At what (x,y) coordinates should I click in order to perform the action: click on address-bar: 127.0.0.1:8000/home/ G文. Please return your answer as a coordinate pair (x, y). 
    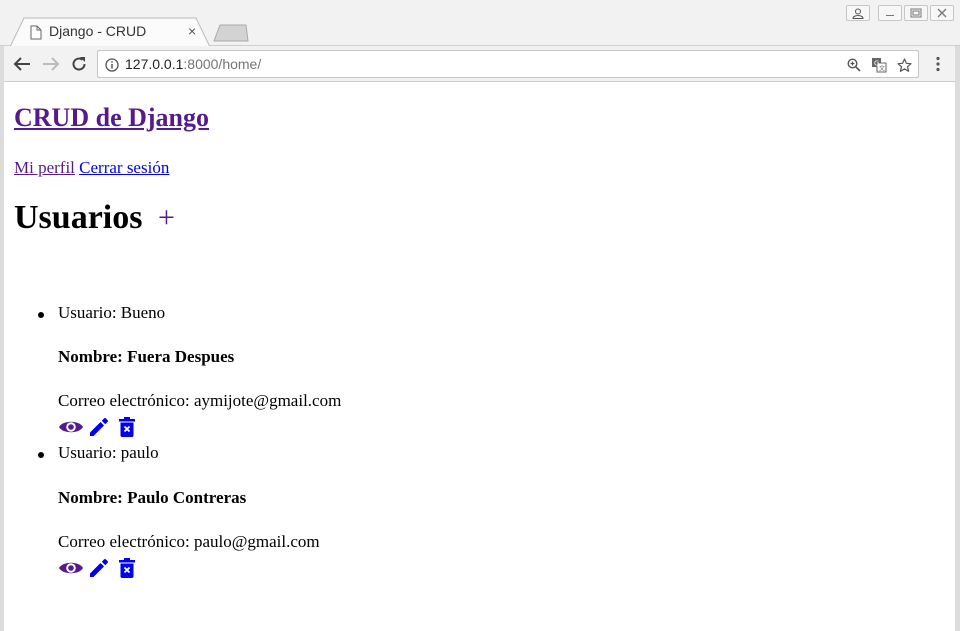
    Looking at the image, I should click on (508, 64).